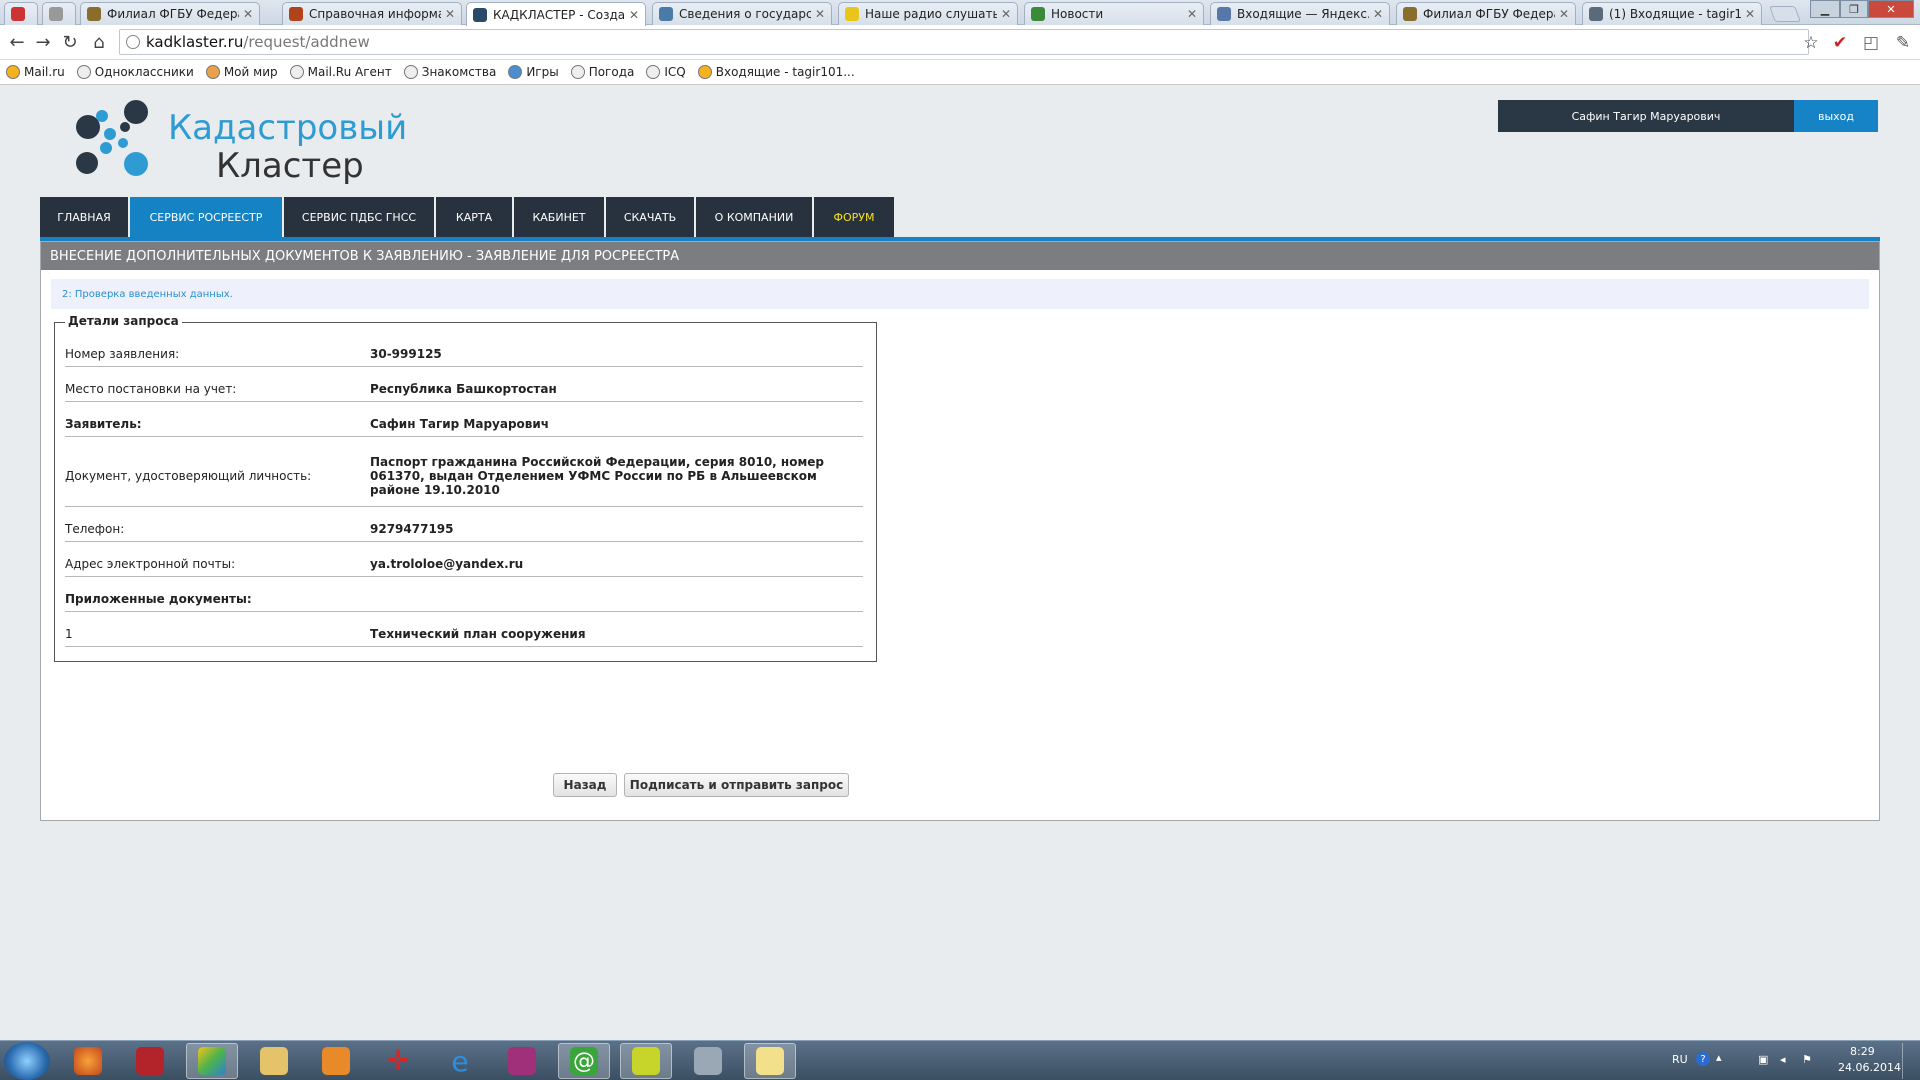  What do you see at coordinates (135, 72) in the screenshot?
I see `bookmark-item: Одноклассники` at bounding box center [135, 72].